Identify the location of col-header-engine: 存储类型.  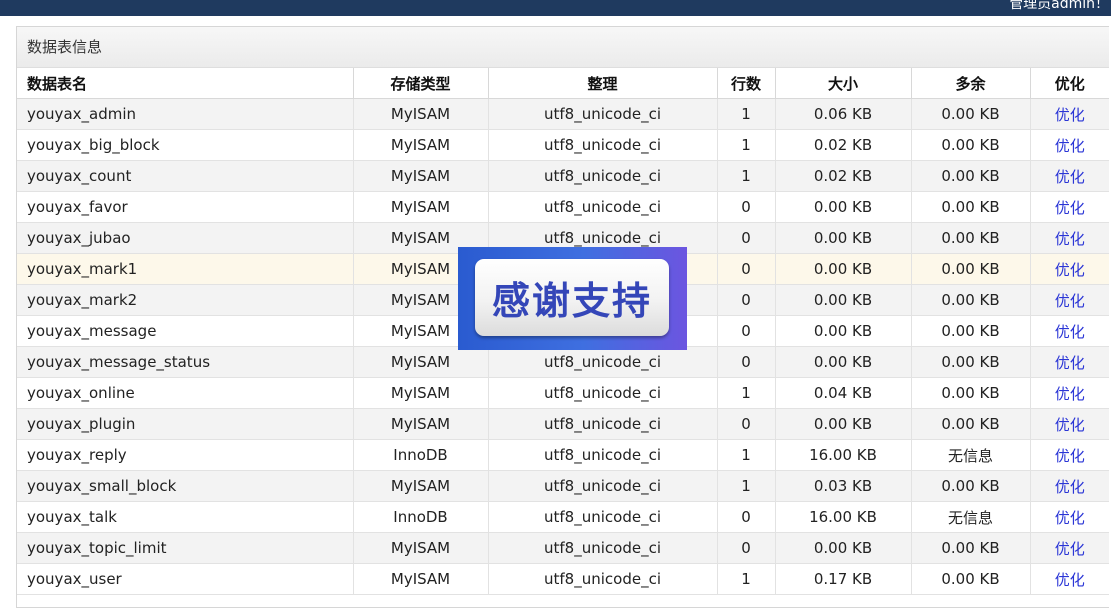
(420, 83).